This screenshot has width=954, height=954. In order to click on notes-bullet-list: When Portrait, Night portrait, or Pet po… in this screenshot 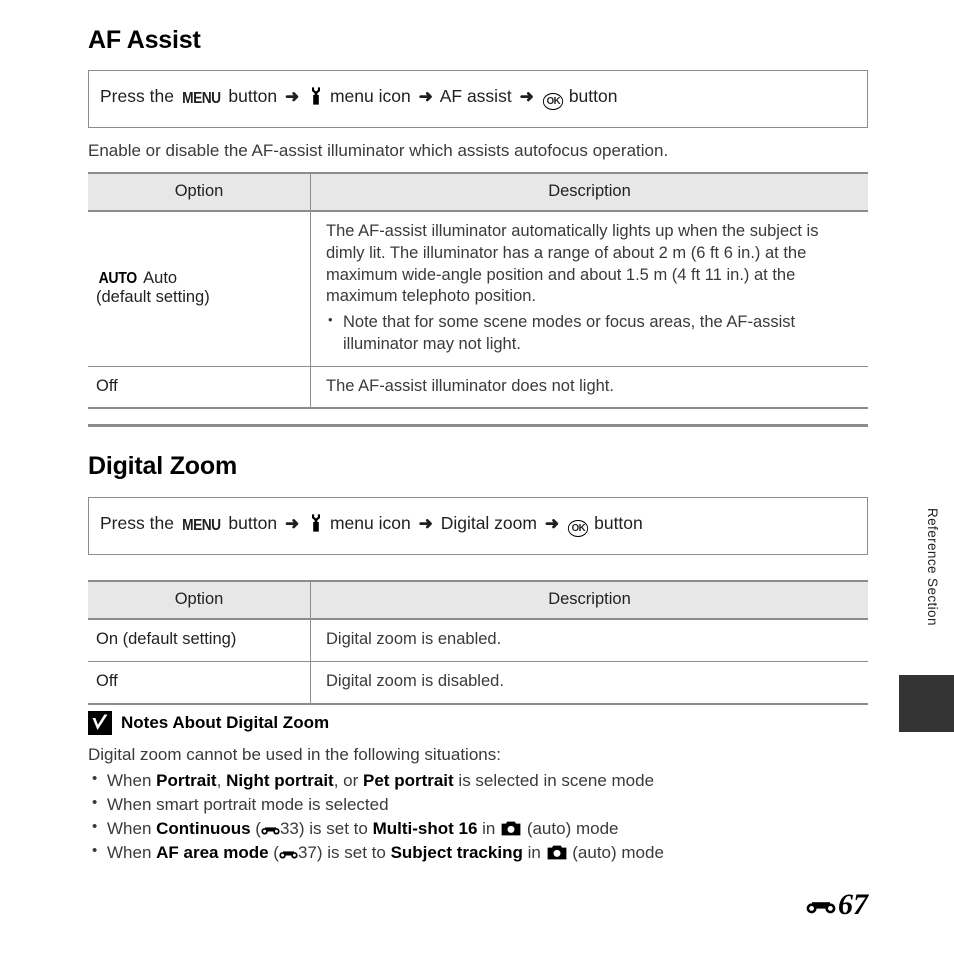, I will do `click(478, 817)`.